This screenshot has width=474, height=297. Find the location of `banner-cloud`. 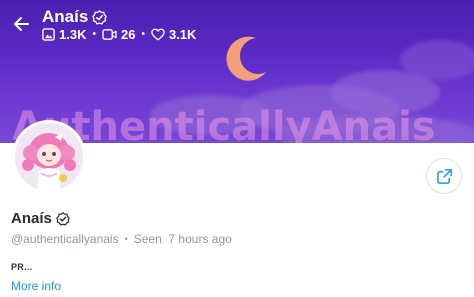

banner-cloud is located at coordinates (437, 60).